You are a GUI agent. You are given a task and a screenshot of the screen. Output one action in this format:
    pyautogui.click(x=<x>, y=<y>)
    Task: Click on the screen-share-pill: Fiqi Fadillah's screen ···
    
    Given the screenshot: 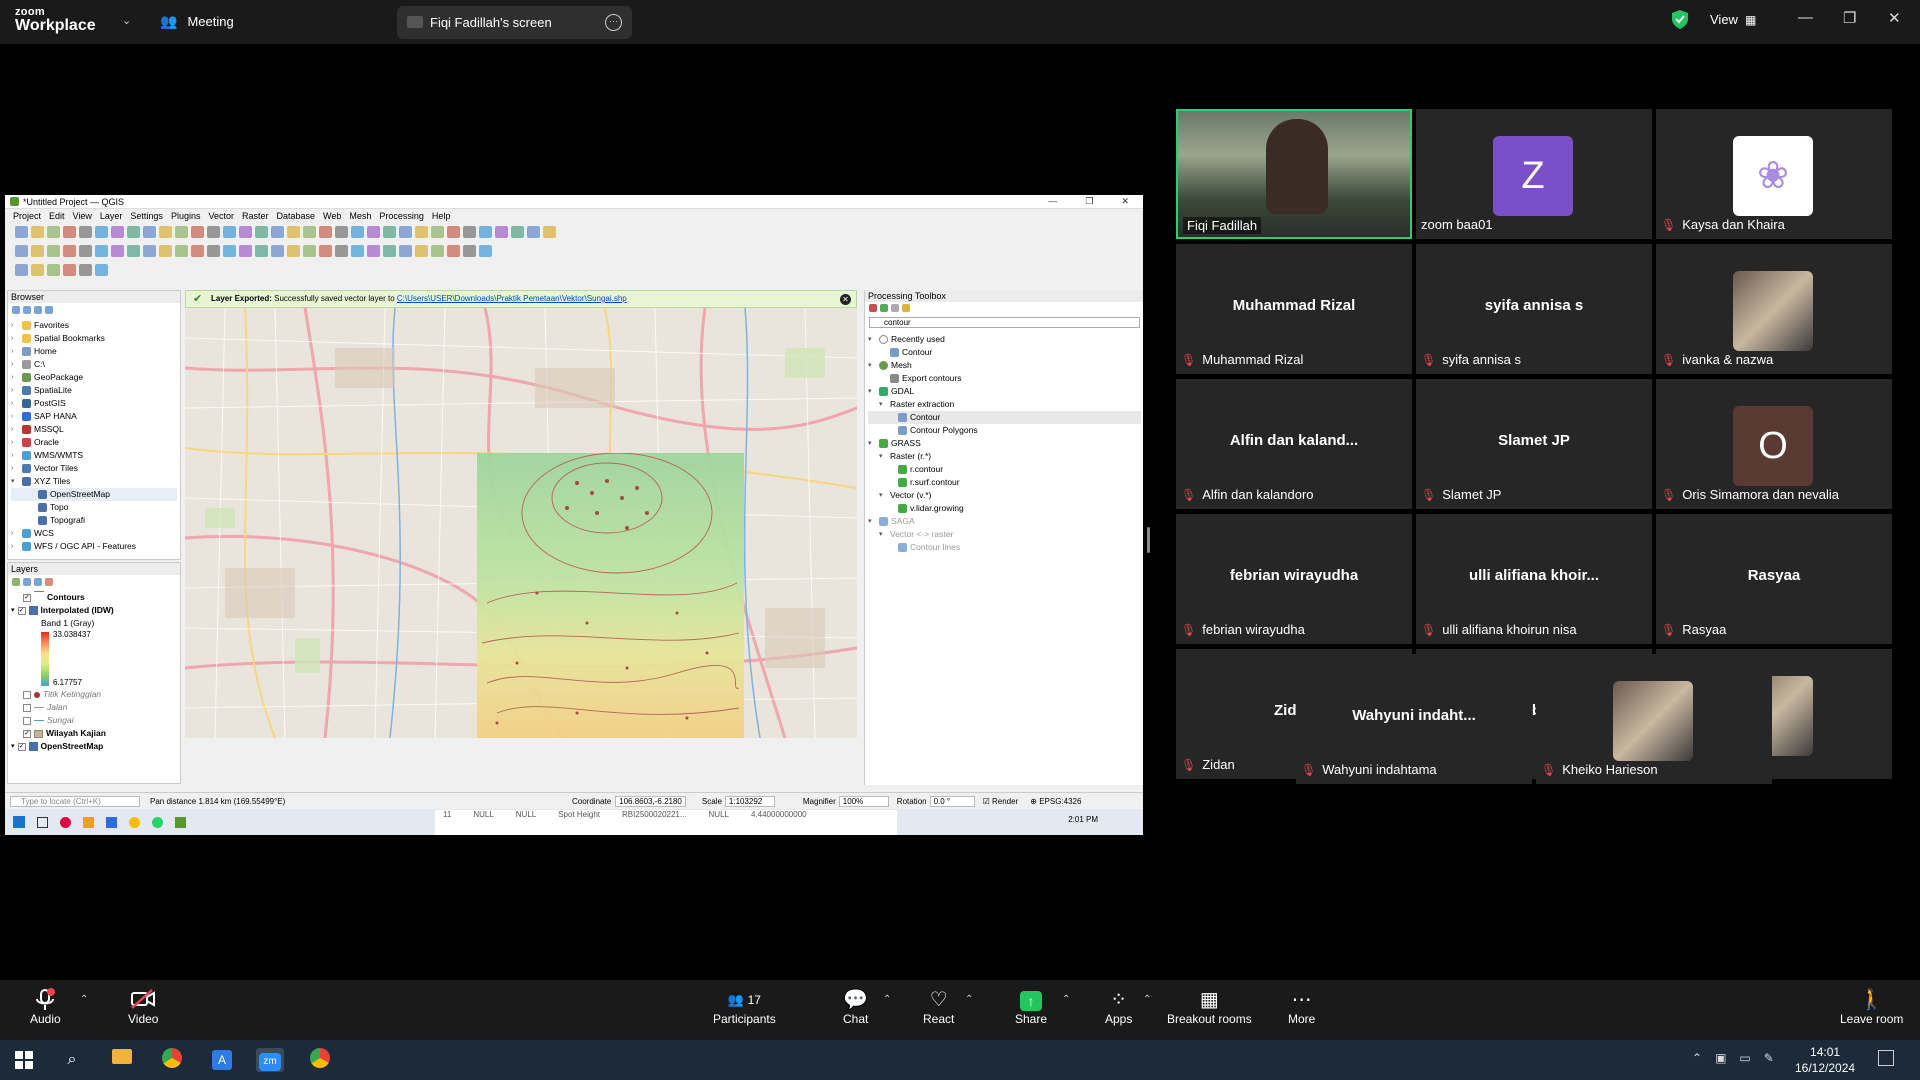 What is the action you would take?
    pyautogui.click(x=514, y=22)
    